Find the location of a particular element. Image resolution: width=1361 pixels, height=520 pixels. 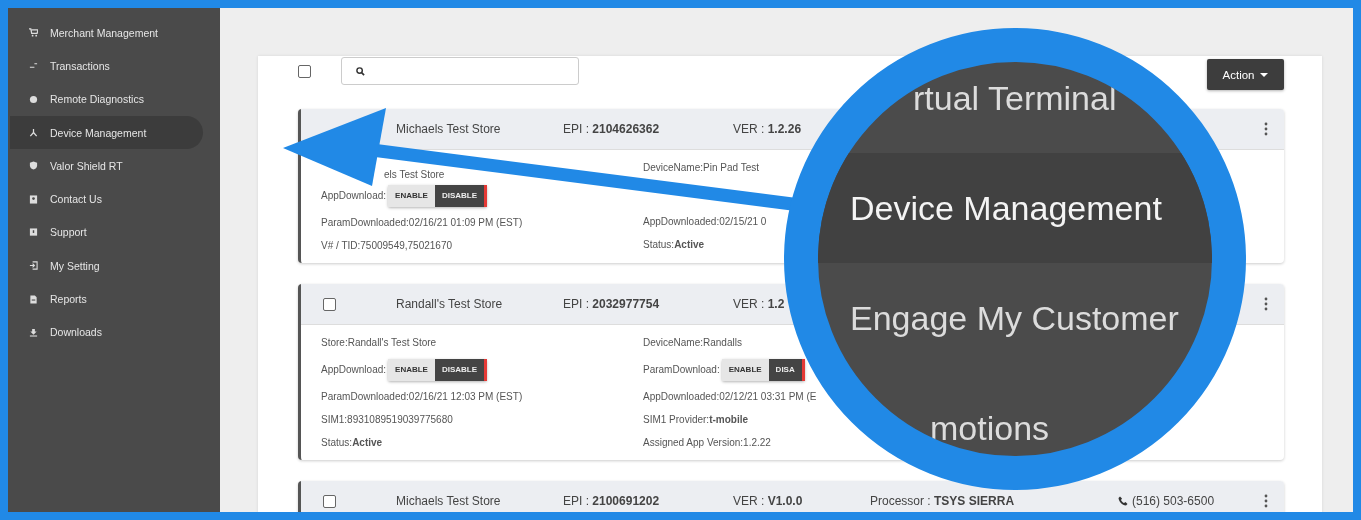

version-text: VER : 1.2.26 is located at coordinates (768, 129).